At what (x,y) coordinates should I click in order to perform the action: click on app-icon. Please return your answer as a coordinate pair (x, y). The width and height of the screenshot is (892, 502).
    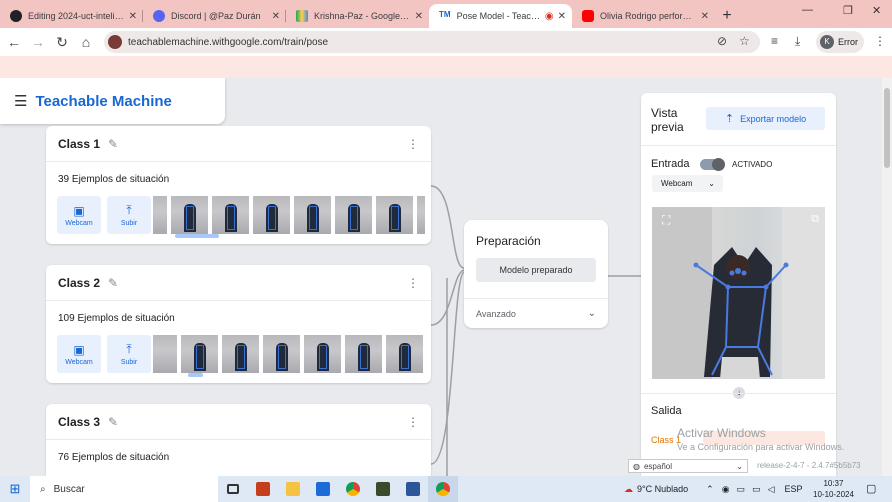
    Looking at the image, I should click on (383, 489).